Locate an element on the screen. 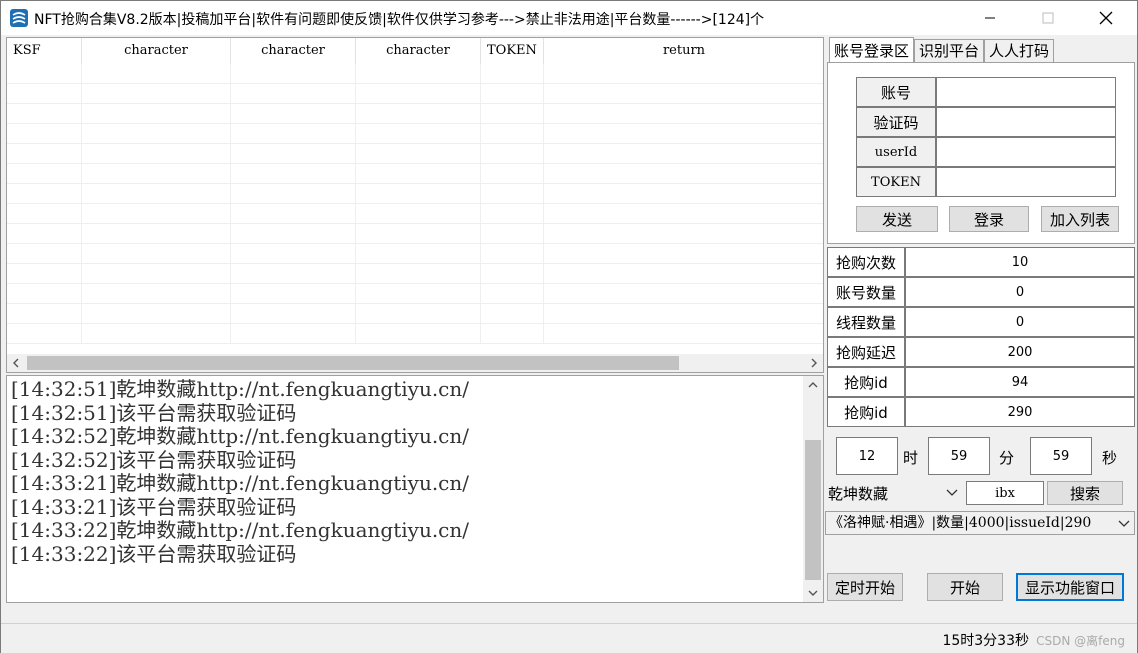  add-to-list-button: 加入列表 is located at coordinates (1080, 219).